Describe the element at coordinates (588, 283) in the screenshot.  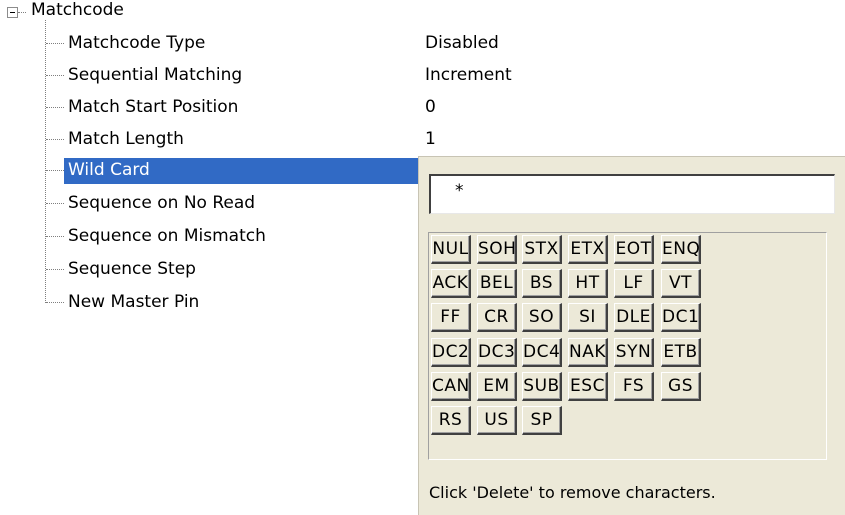
I see `key-ht-button: HT` at that location.